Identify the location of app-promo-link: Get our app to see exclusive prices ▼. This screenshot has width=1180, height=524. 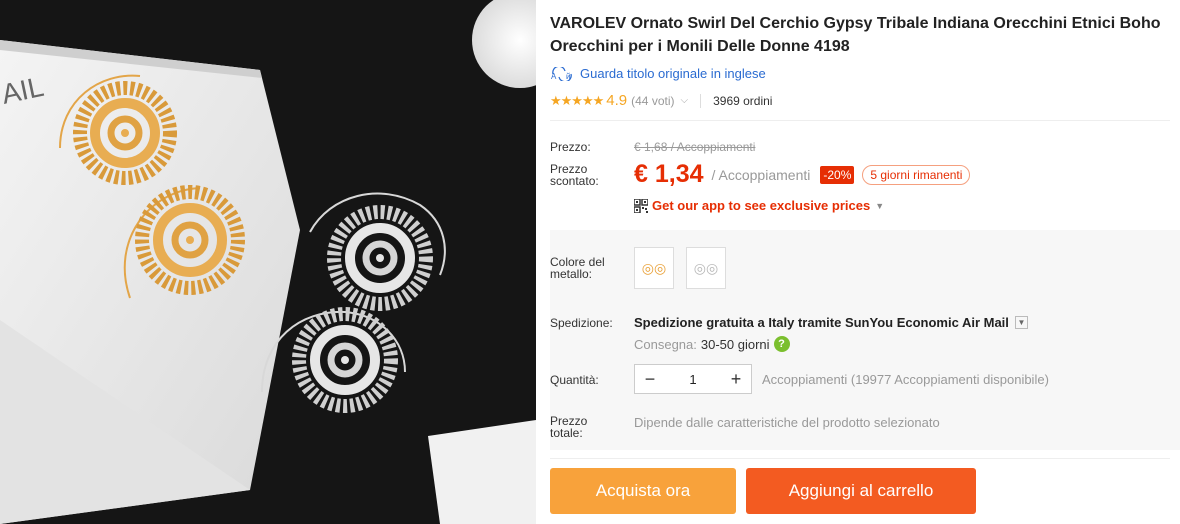
(759, 205).